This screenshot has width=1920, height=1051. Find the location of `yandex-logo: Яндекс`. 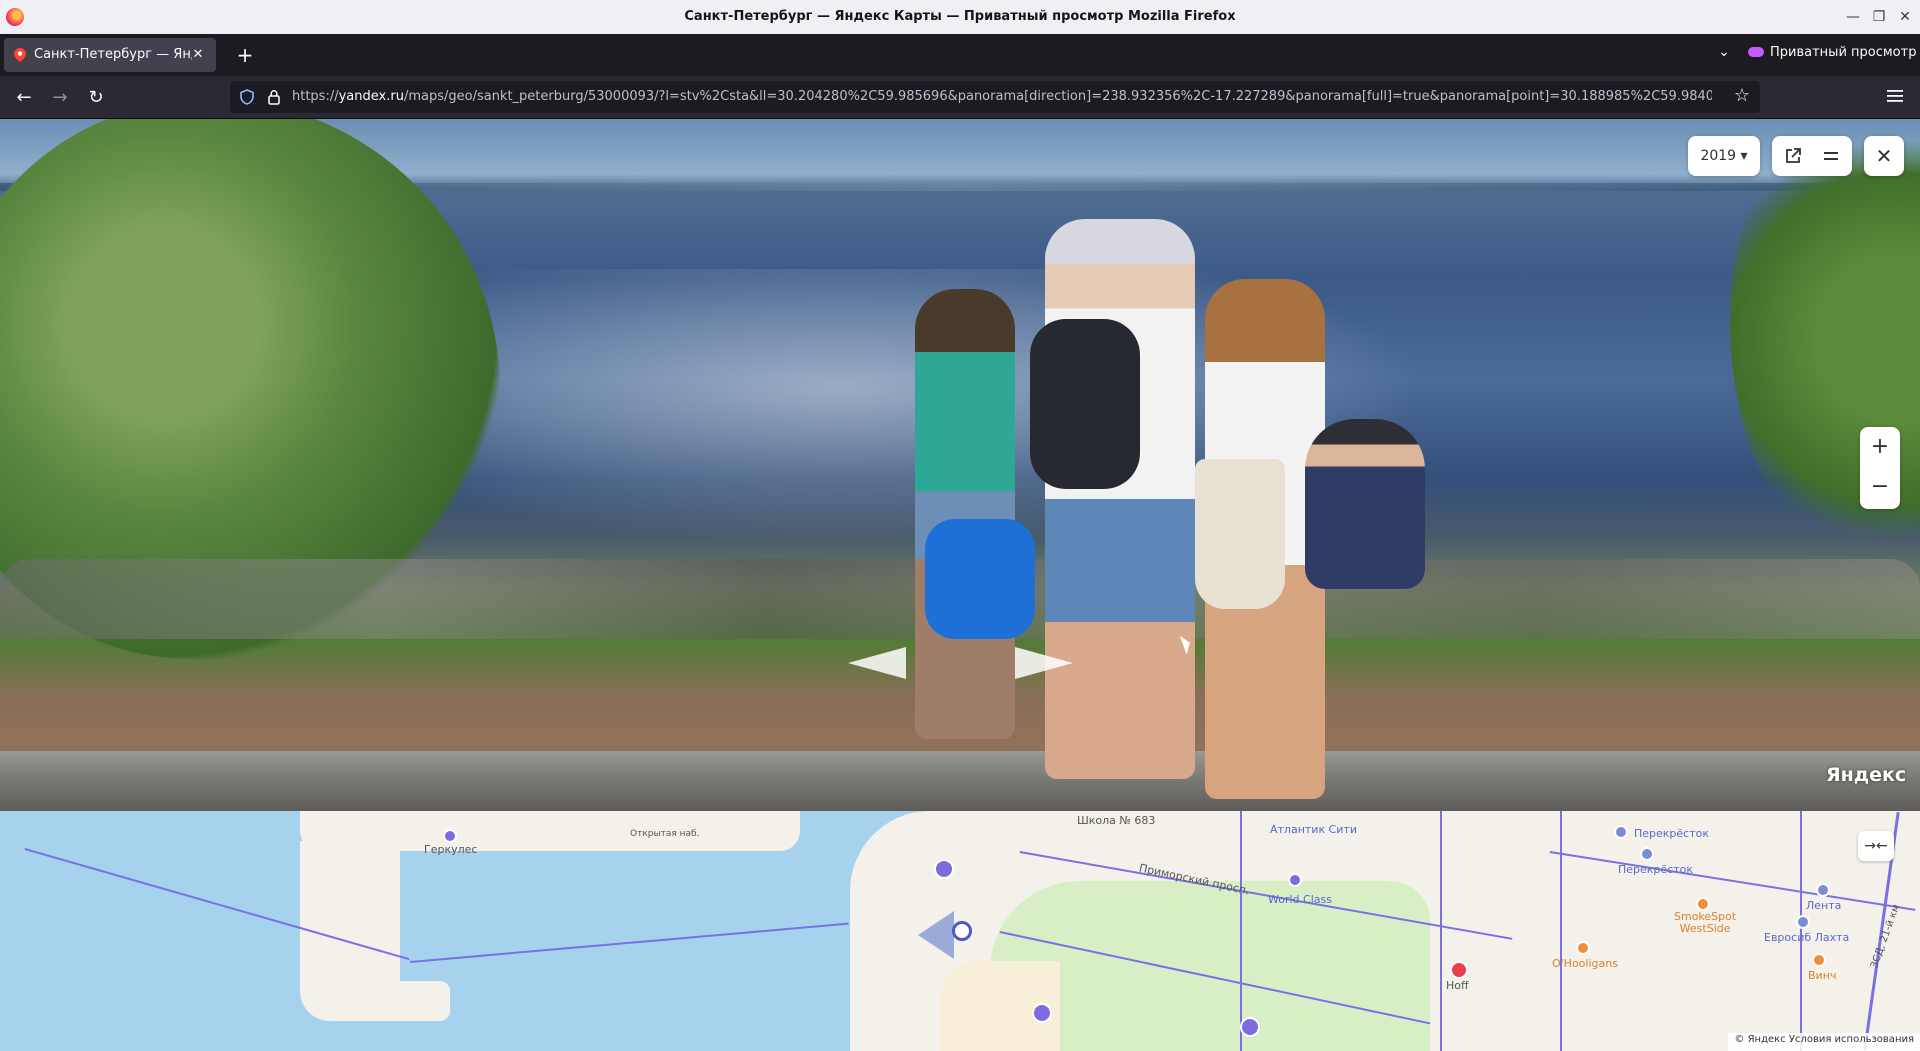

yandex-logo: Яндекс is located at coordinates (1866, 775).